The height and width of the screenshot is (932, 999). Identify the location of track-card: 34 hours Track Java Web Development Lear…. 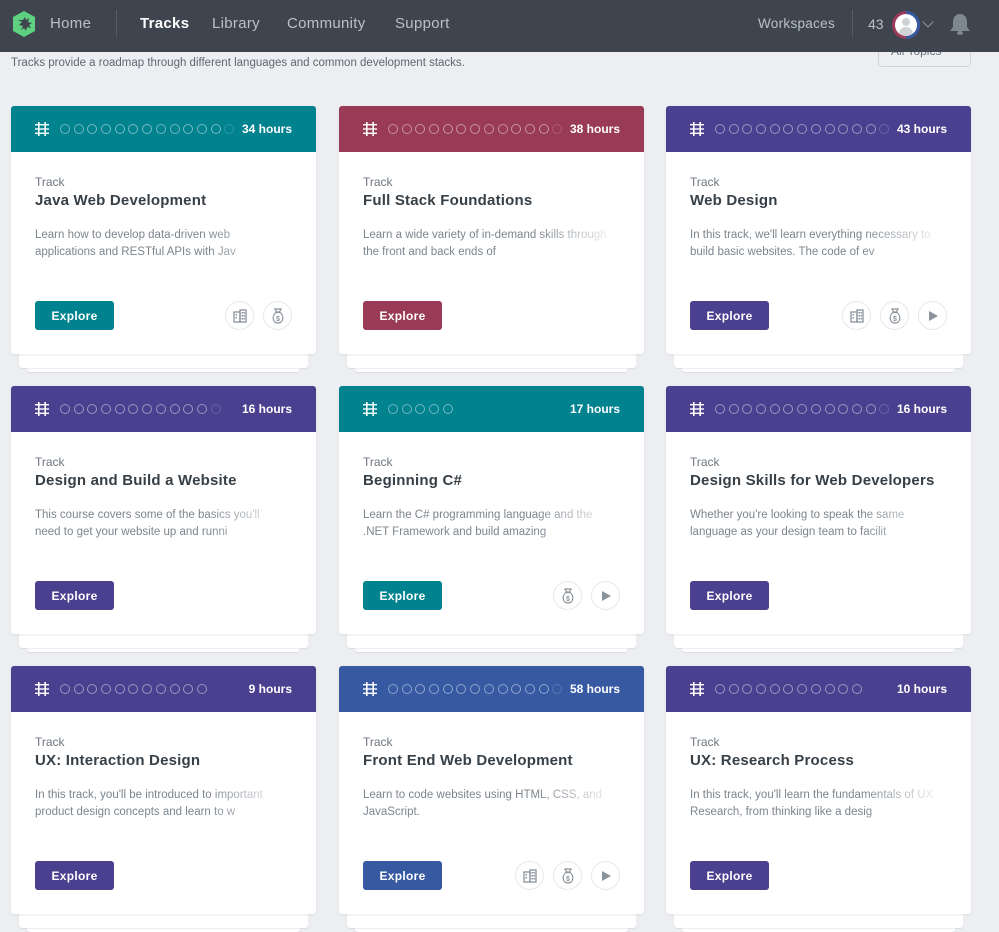
(163, 239).